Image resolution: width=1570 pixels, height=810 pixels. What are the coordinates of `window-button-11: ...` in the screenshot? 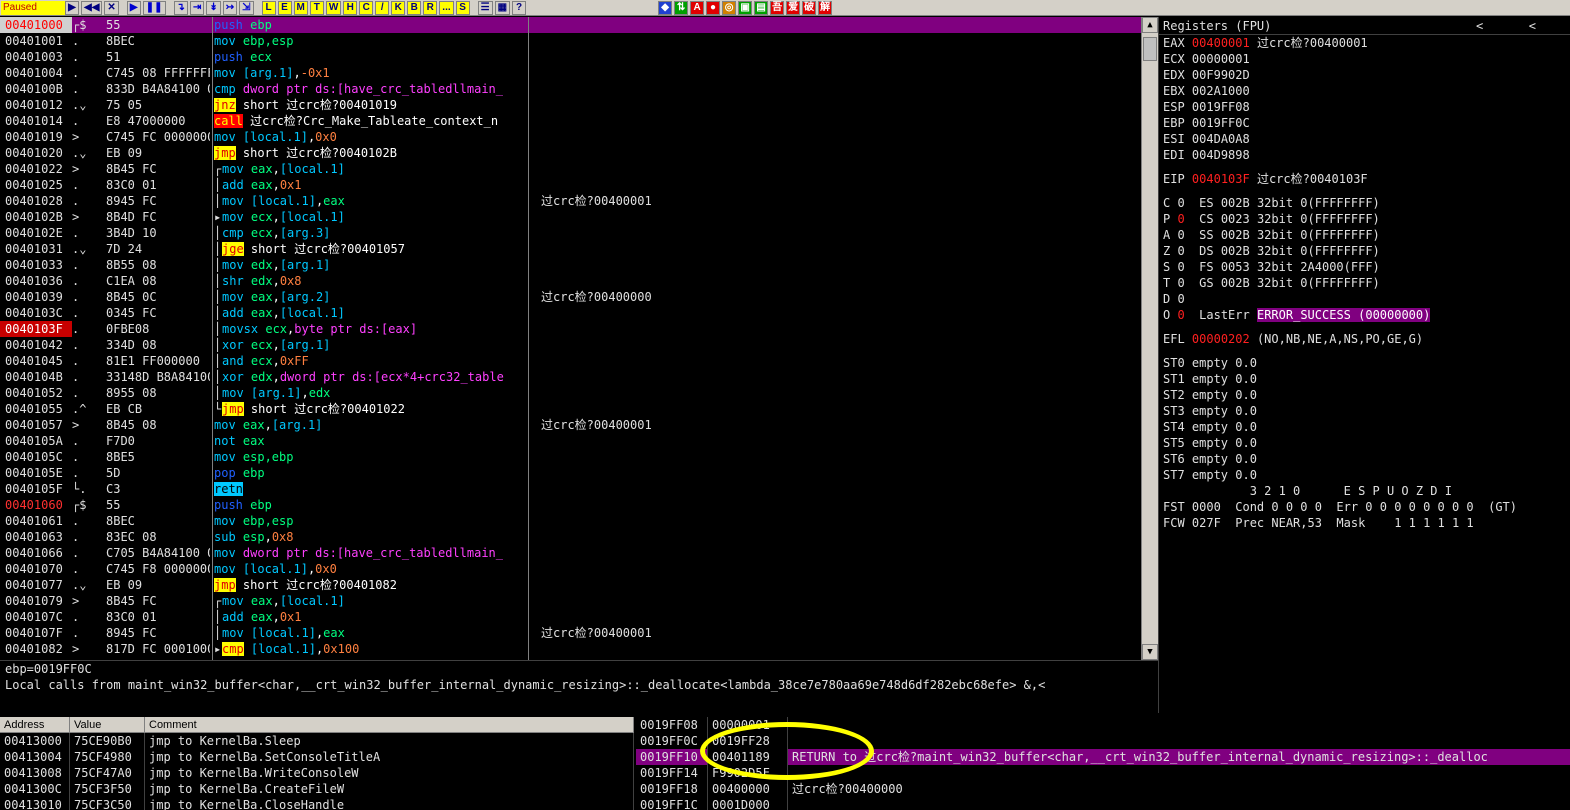 It's located at (446, 7).